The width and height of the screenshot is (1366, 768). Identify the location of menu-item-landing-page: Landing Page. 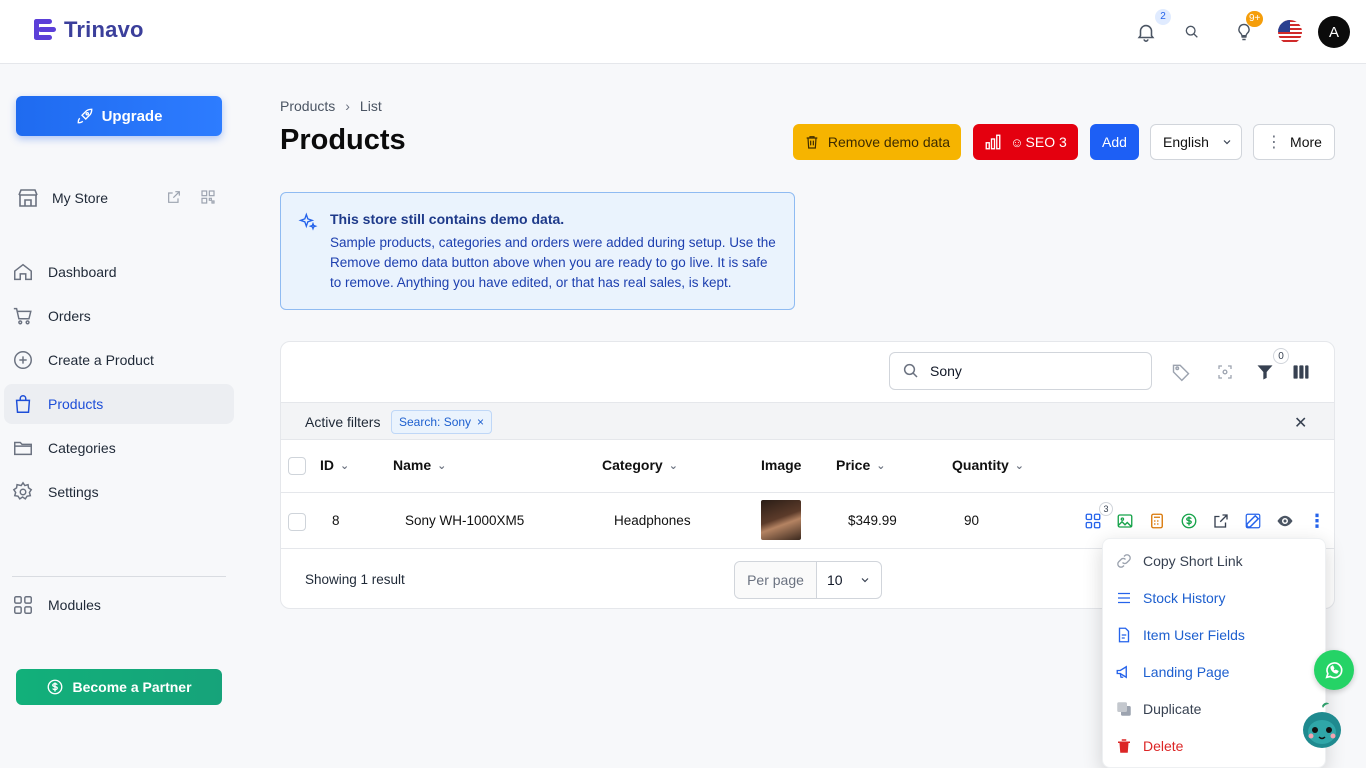
(1172, 672).